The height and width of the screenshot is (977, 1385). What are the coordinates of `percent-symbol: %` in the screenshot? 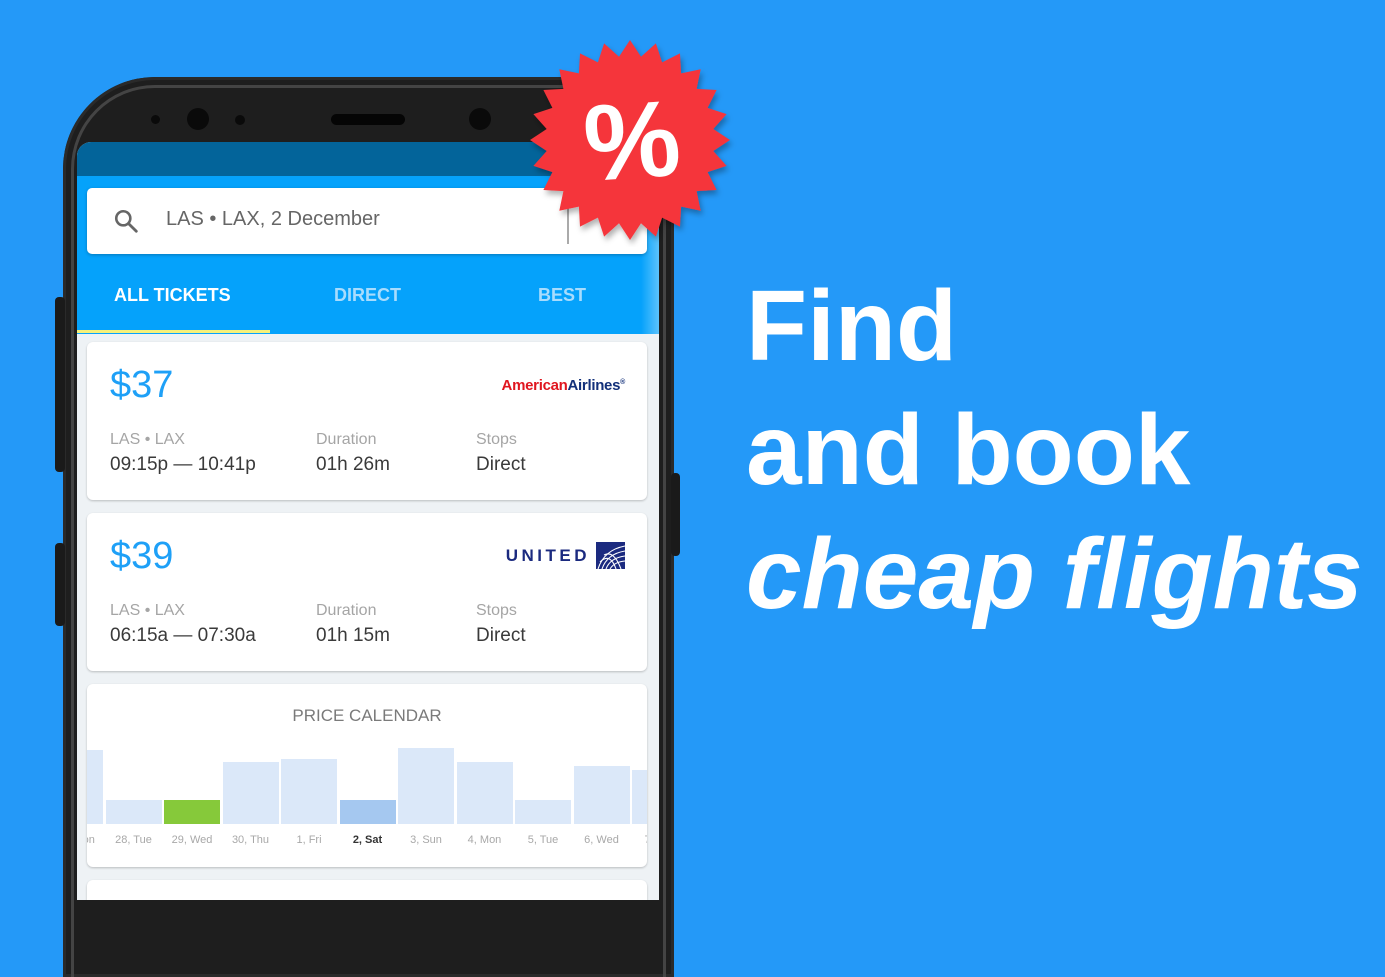 It's located at (632, 140).